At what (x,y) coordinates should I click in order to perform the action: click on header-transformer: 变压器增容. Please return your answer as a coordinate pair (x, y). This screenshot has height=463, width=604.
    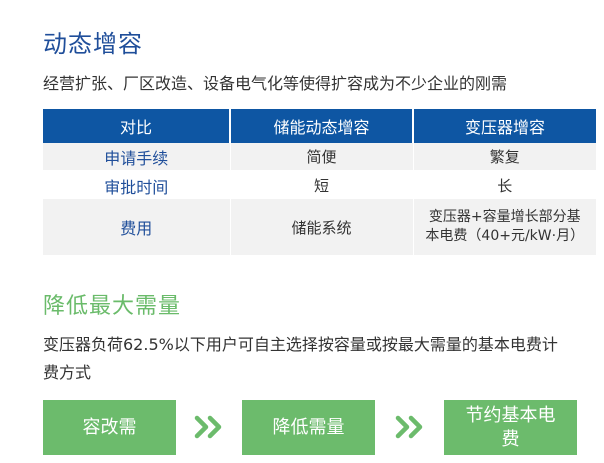
    Looking at the image, I should click on (504, 126).